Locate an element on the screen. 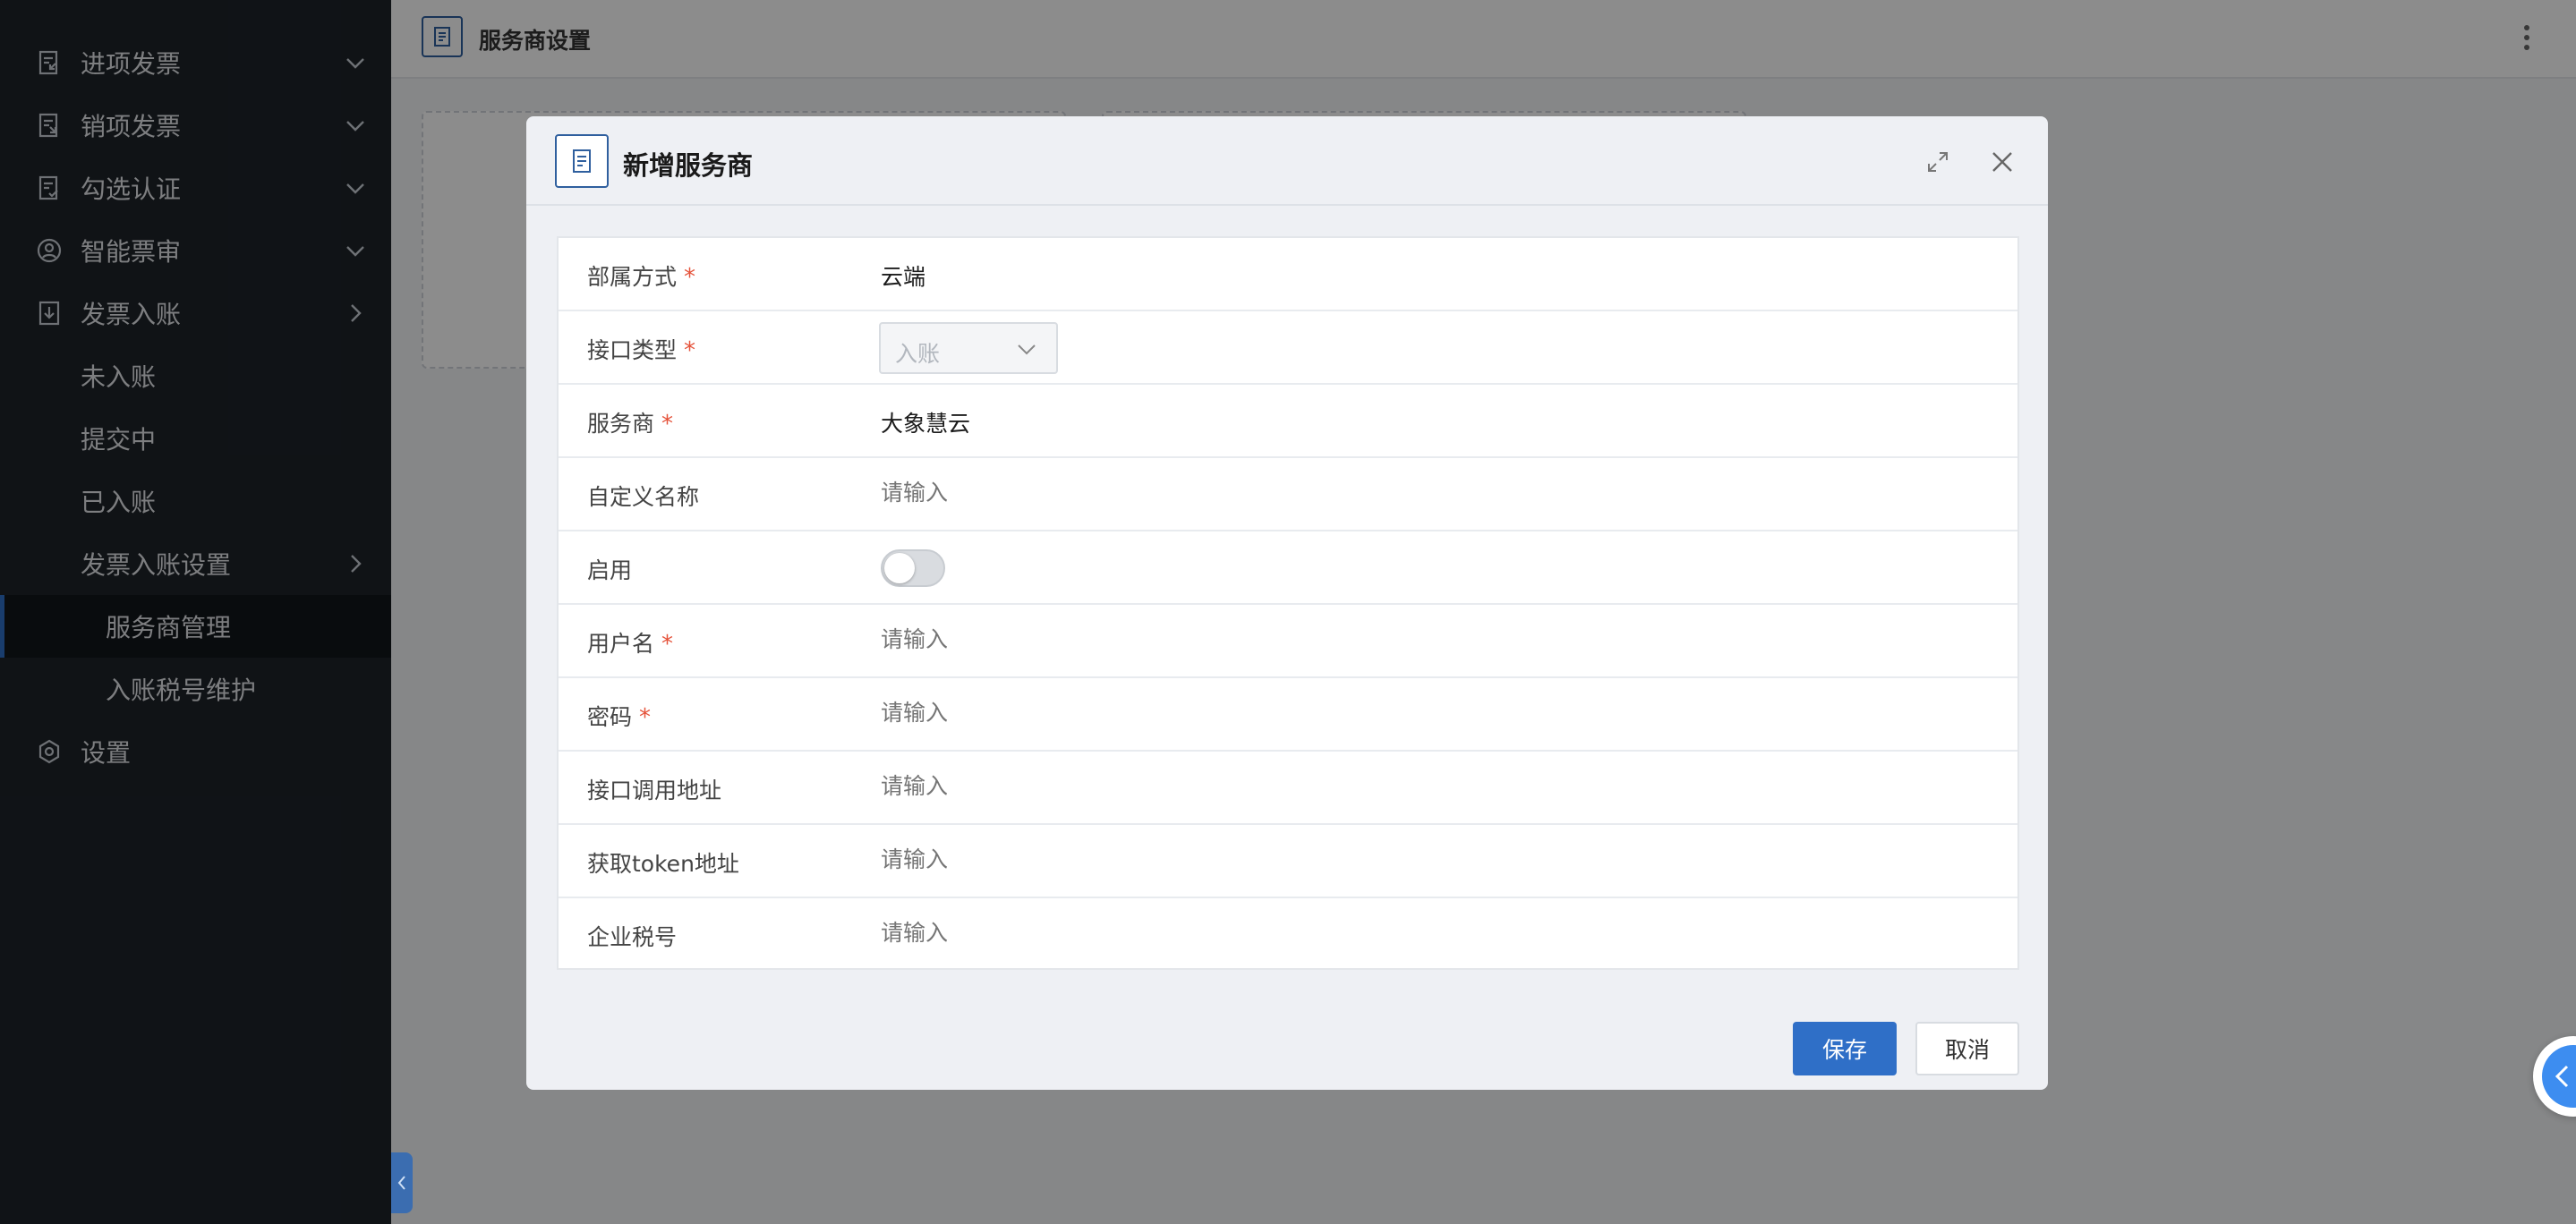  form-row-tax-id: 企业税号 is located at coordinates (1288, 935).